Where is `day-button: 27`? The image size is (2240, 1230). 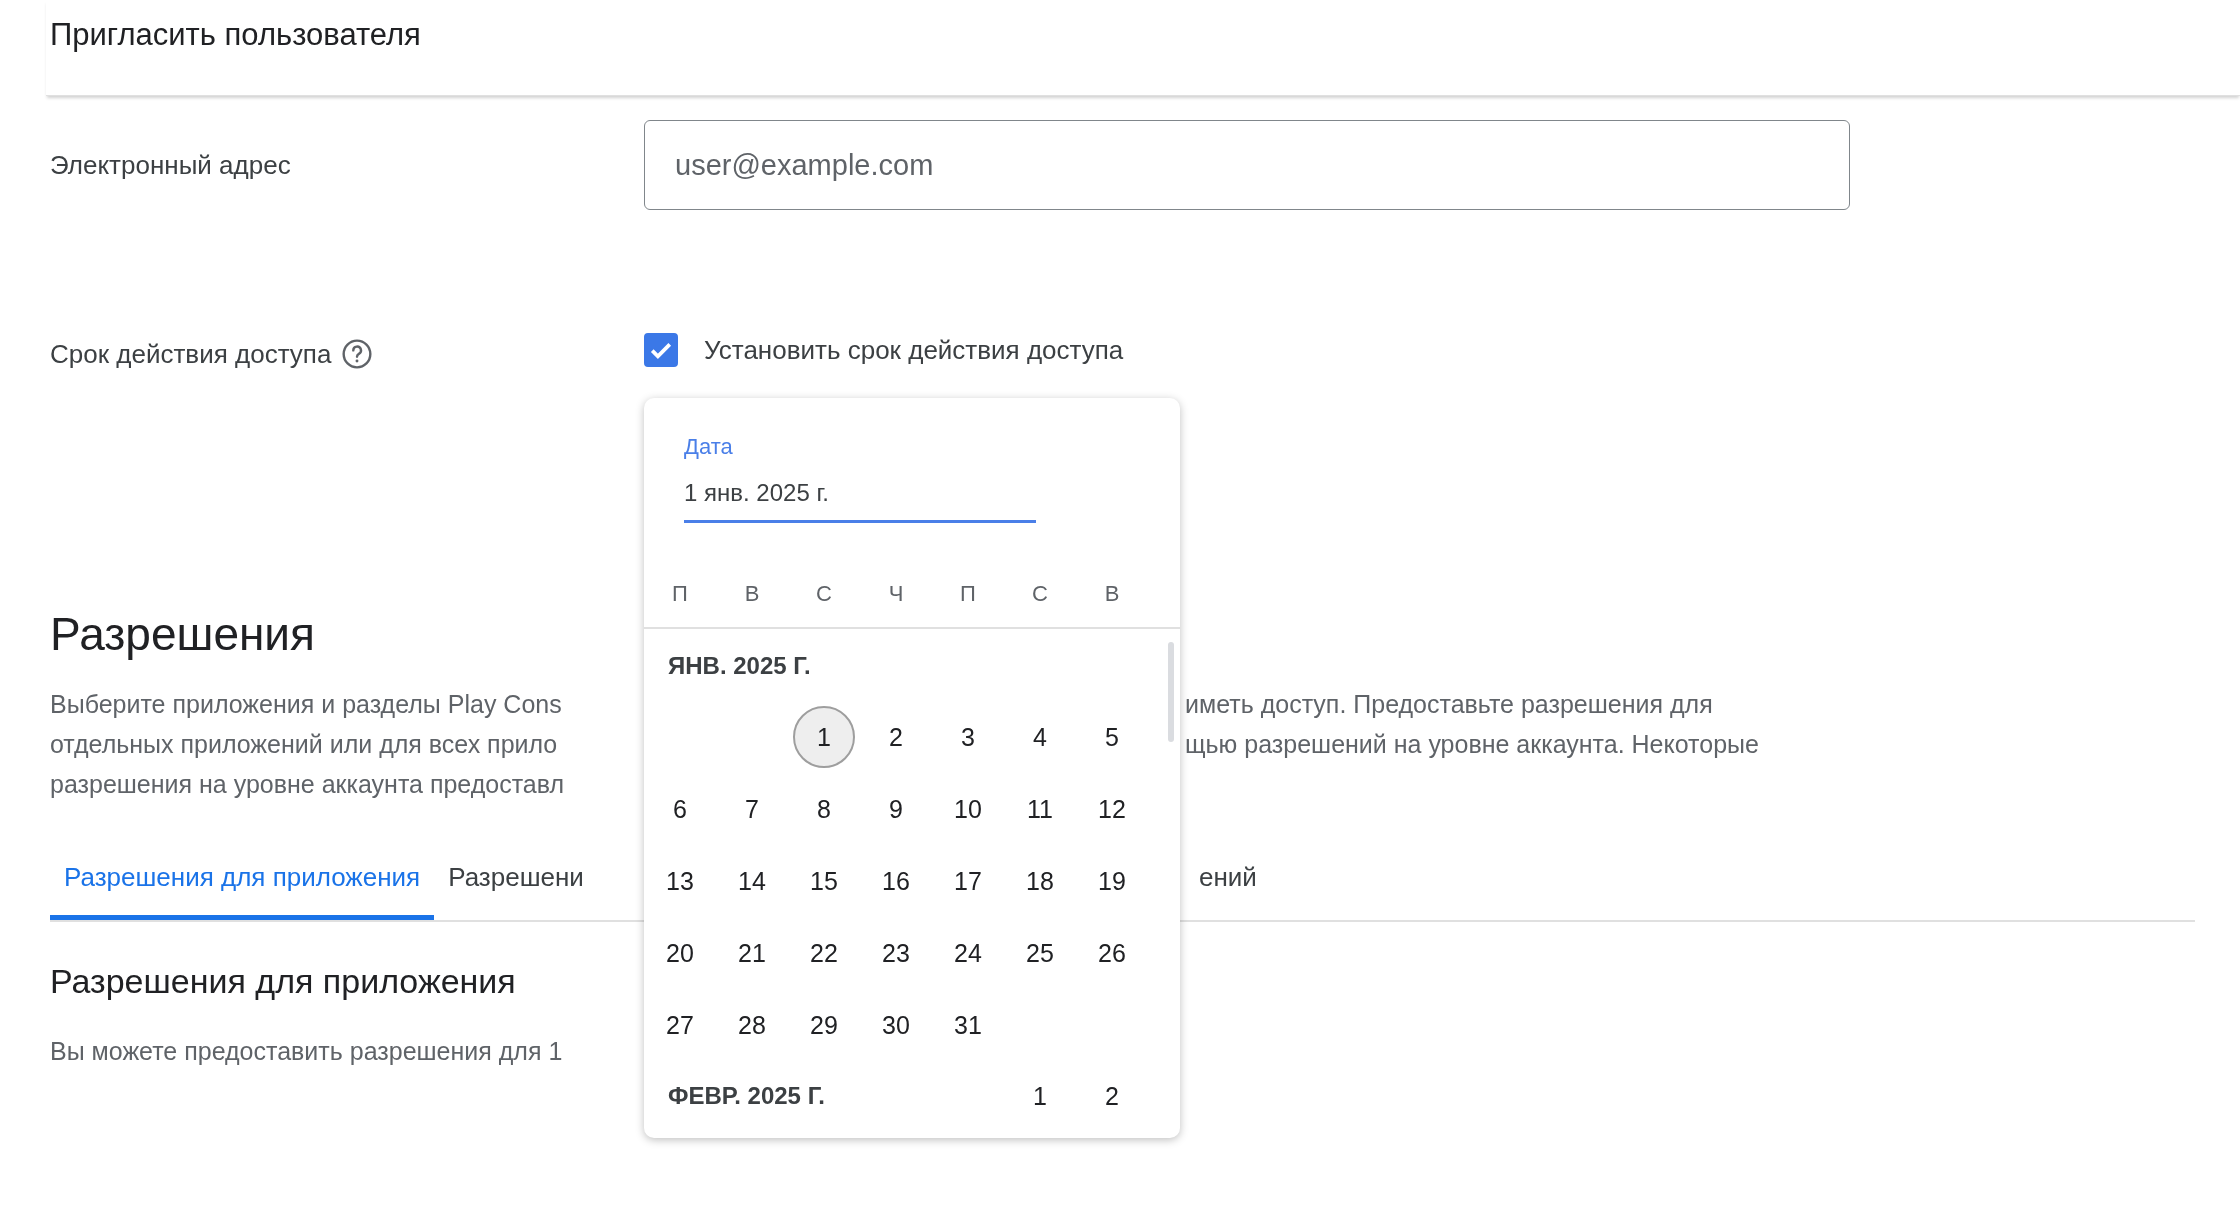
day-button: 27 is located at coordinates (680, 1025).